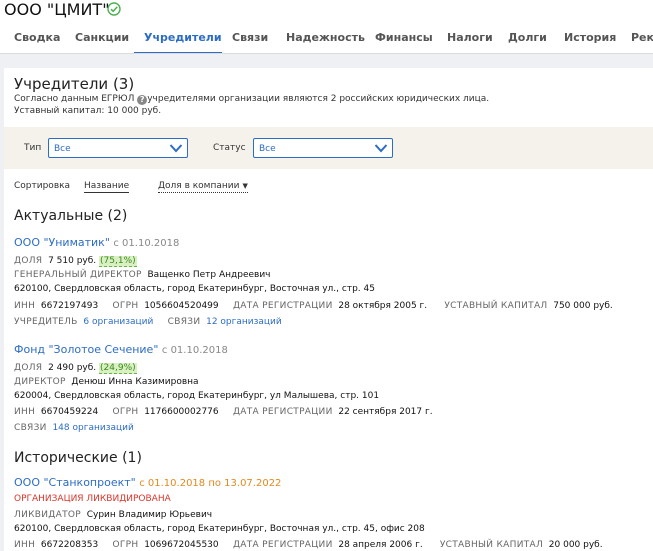  What do you see at coordinates (62, 242) in the screenshot?
I see `founder-name-link: ООО "Униматик"` at bounding box center [62, 242].